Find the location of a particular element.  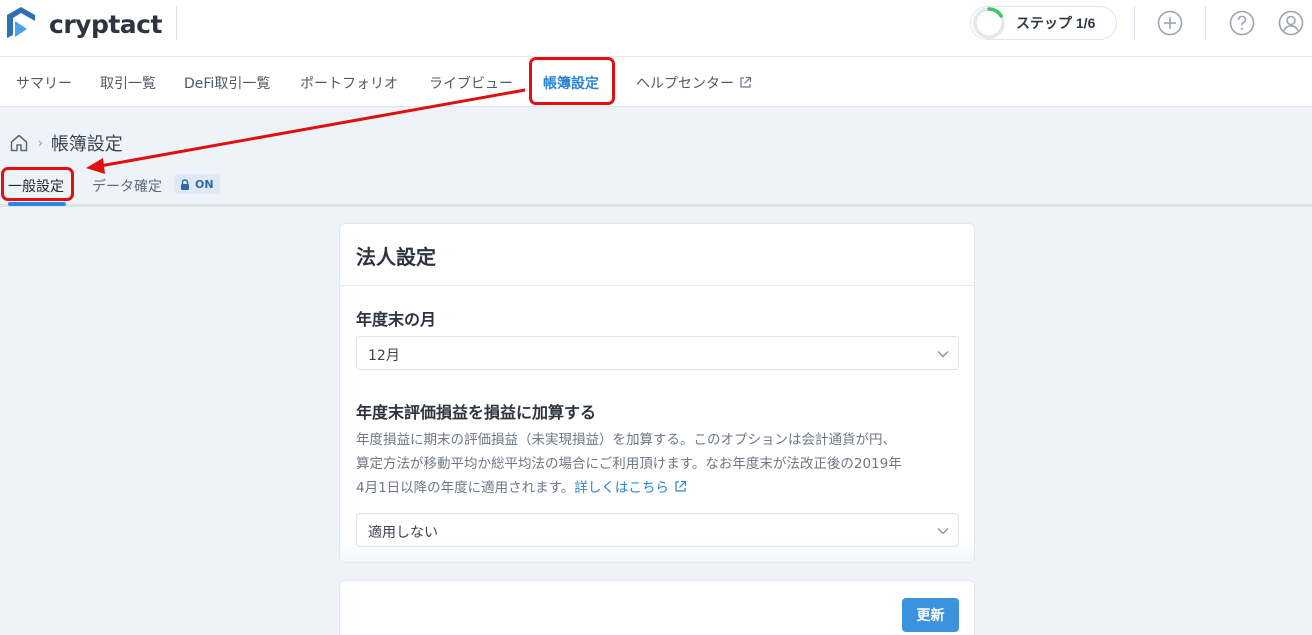

onboarding-step-button: ステップ 1/6 is located at coordinates (1043, 23).